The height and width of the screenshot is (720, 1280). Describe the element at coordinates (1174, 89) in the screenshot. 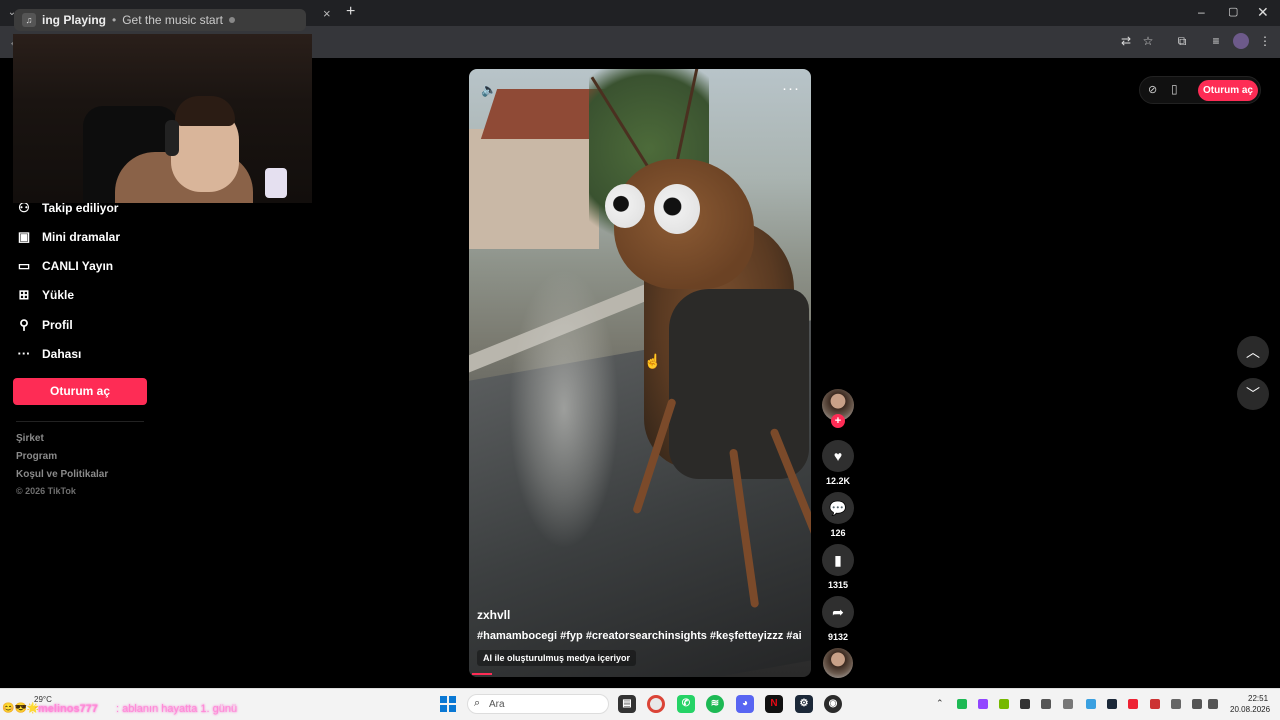

I see `phone-app-icon: ▯` at that location.